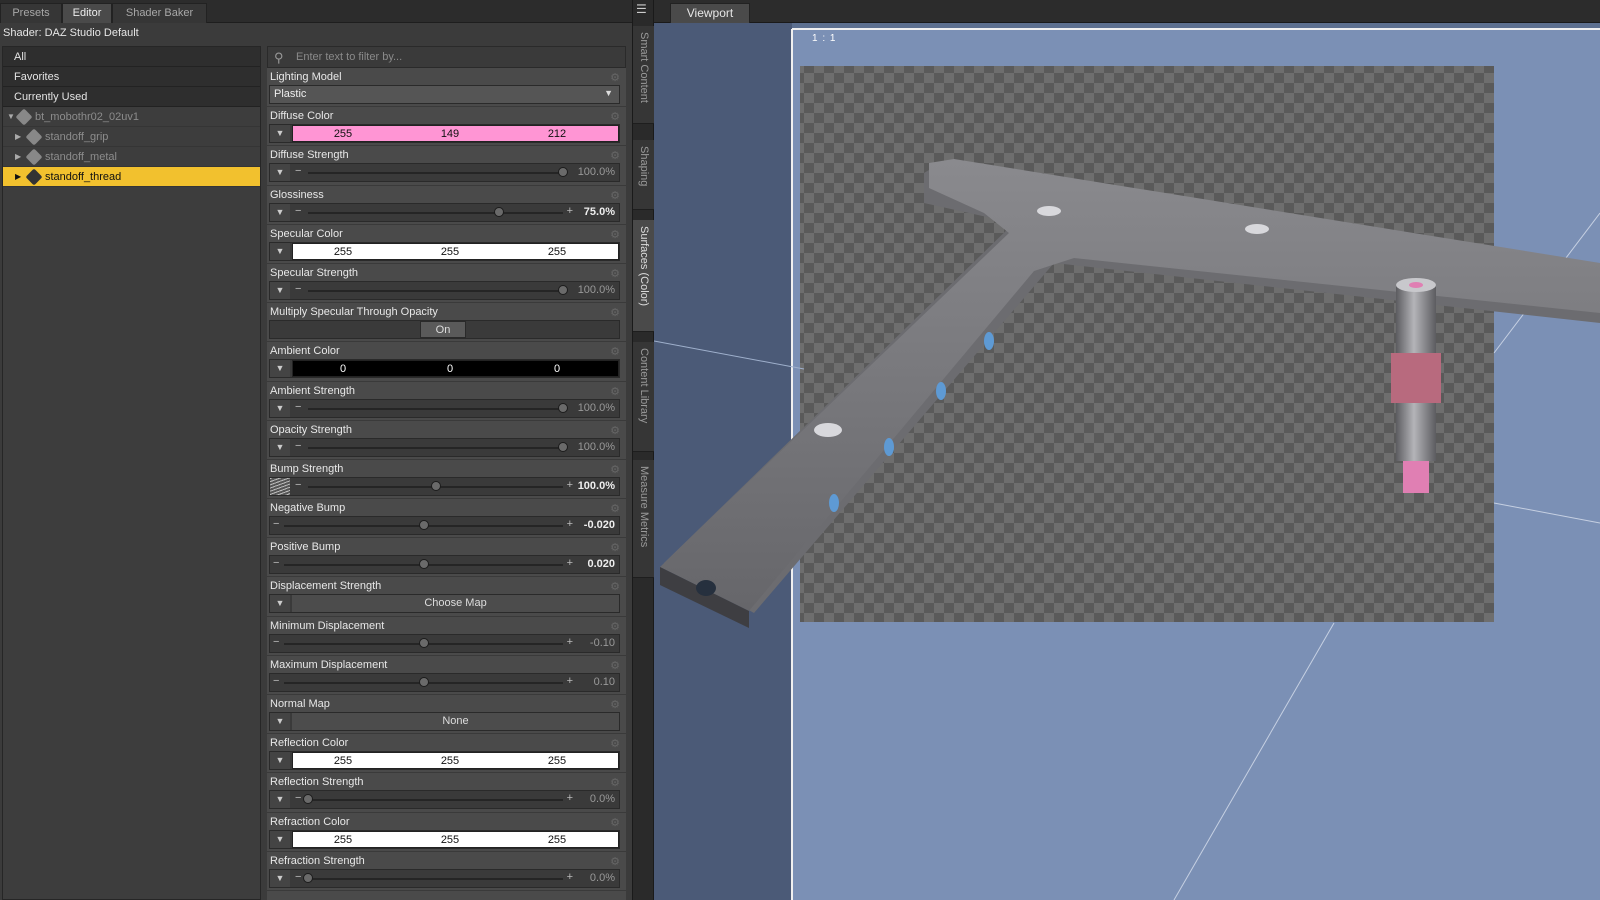  Describe the element at coordinates (455, 761) in the screenshot. I see `reflection-color-swatch: 255 255 255` at that location.